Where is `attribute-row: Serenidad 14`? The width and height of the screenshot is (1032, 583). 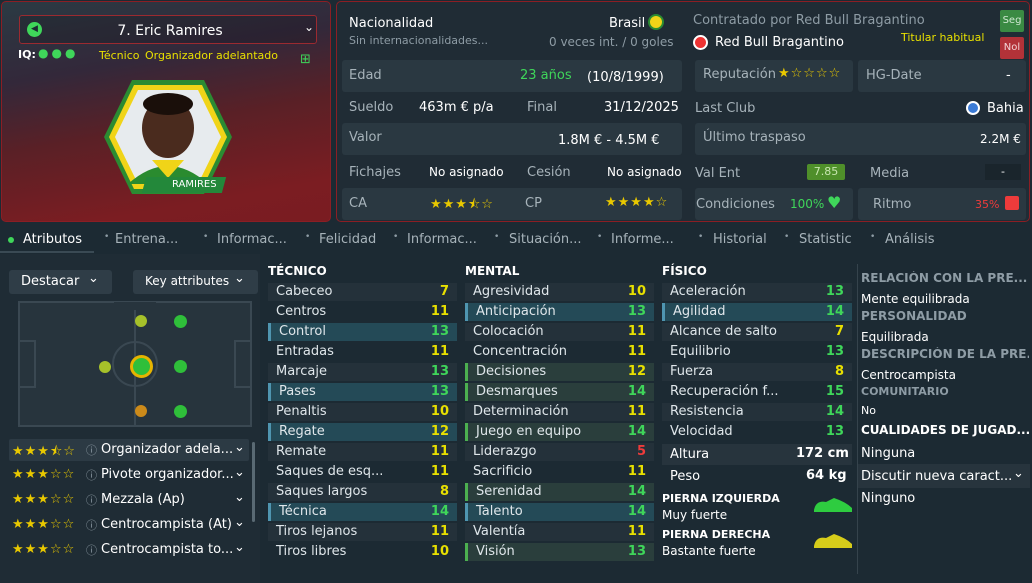
attribute-row: Serenidad 14 is located at coordinates (559, 492).